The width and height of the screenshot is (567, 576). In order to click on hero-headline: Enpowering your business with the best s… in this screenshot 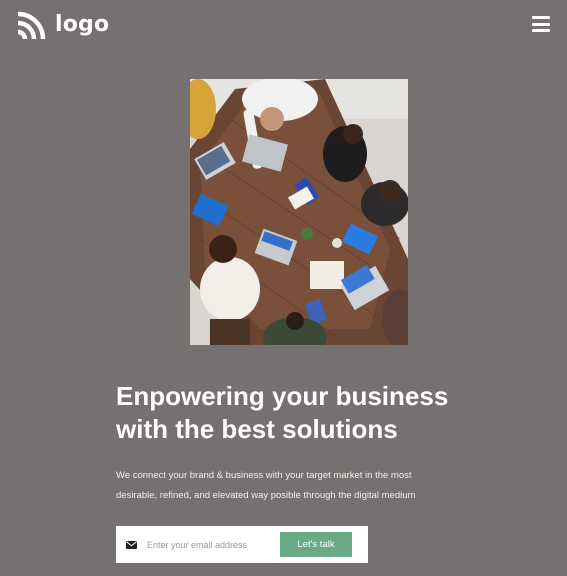, I will do `click(282, 412)`.